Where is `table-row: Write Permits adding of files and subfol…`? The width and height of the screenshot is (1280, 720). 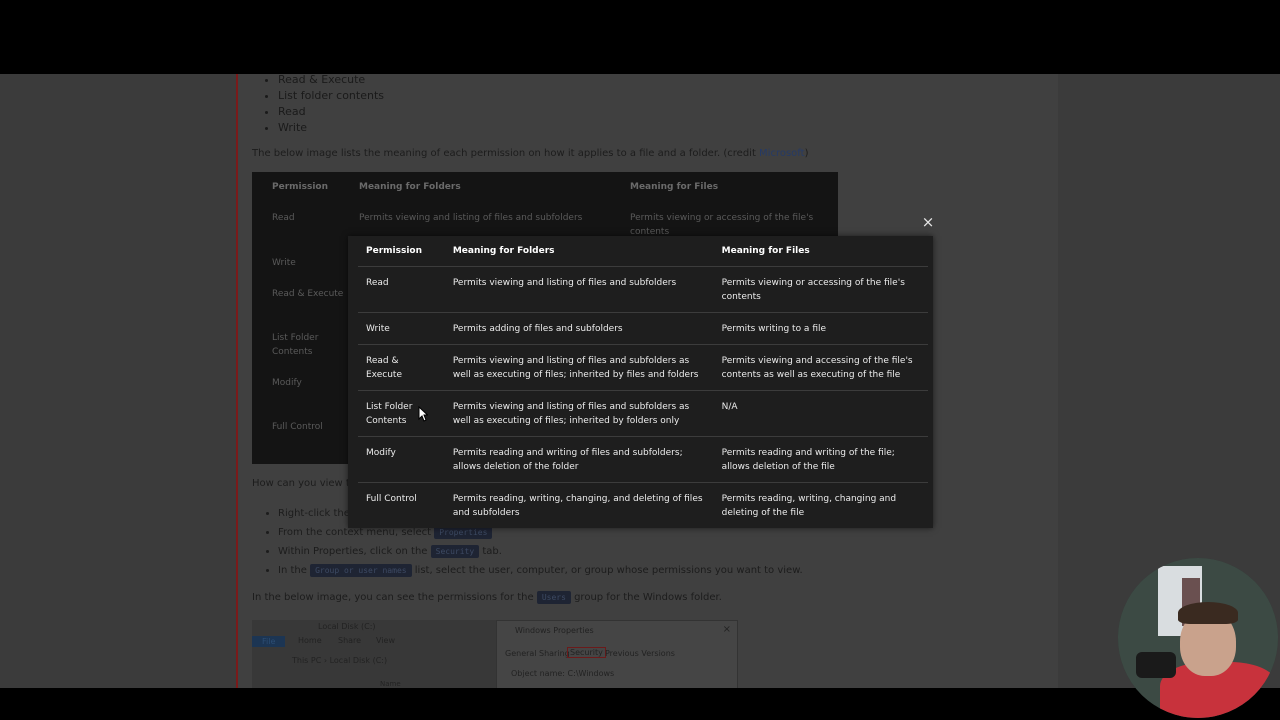
table-row: Write Permits adding of files and subfol… is located at coordinates (643, 328).